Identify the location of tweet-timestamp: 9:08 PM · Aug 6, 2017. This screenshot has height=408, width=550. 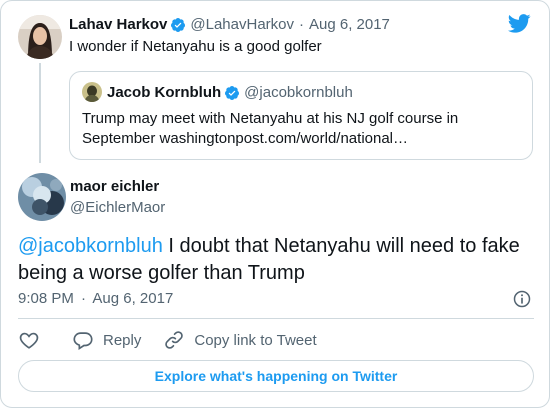
(95, 298).